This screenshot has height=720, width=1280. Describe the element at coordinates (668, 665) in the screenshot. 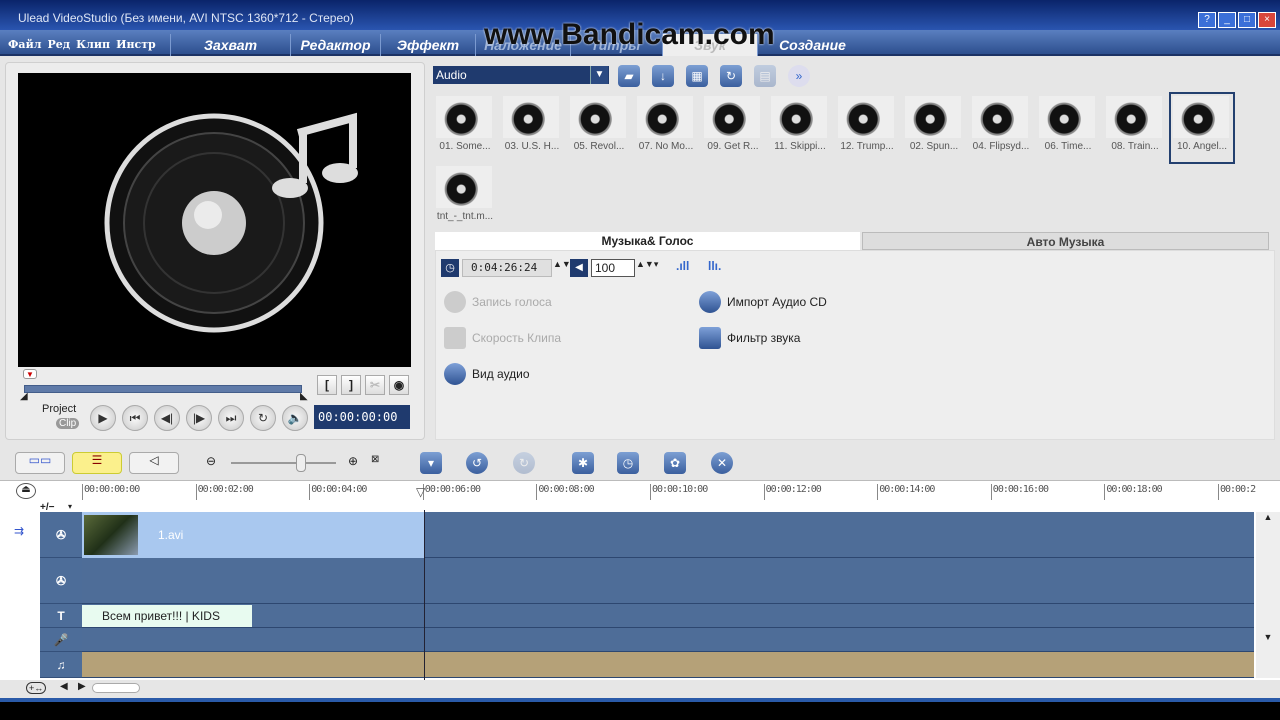

I see `music-track` at that location.